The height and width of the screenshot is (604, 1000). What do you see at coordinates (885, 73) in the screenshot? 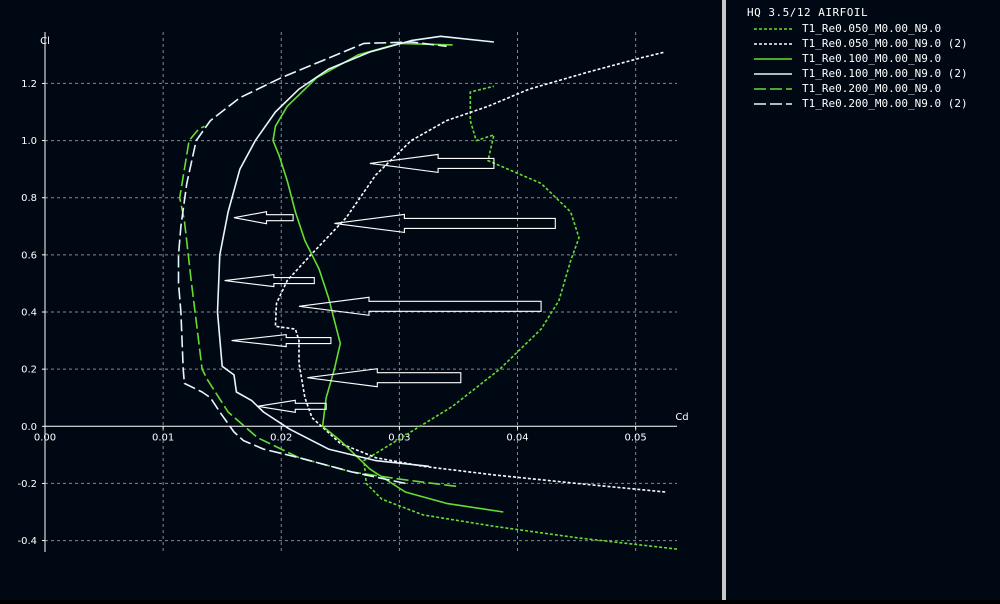
I see `legend-label: T1_Re0.100_M0.00_N9.0 (2)` at bounding box center [885, 73].